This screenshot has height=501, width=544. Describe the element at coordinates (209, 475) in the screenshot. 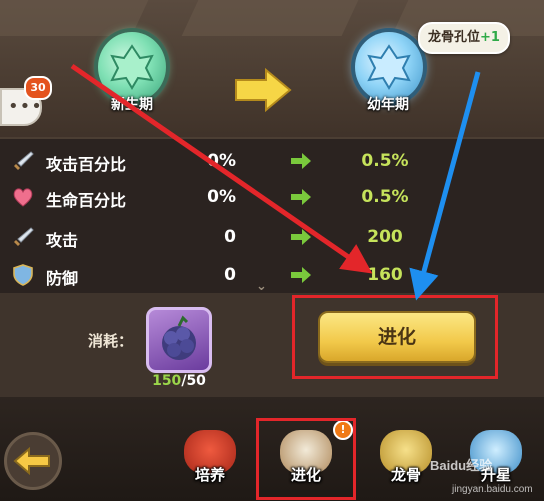

I see `tab-label: 培养` at that location.